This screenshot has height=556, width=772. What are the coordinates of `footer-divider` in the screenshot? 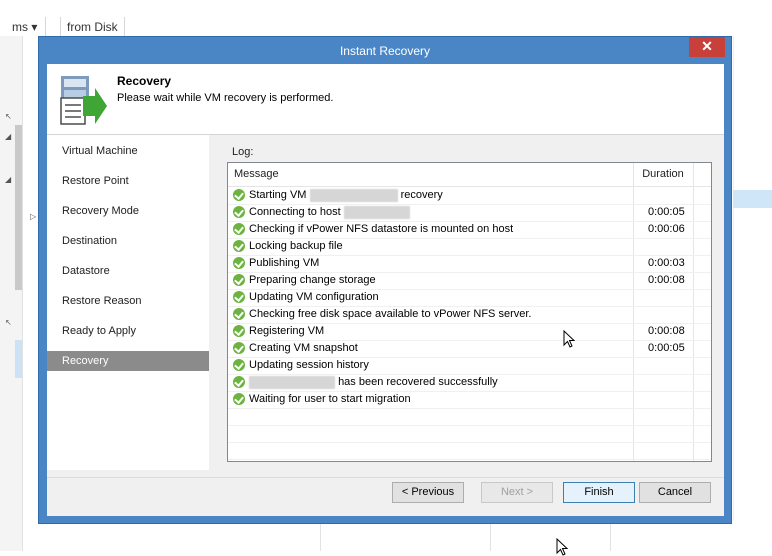 It's located at (385, 477).